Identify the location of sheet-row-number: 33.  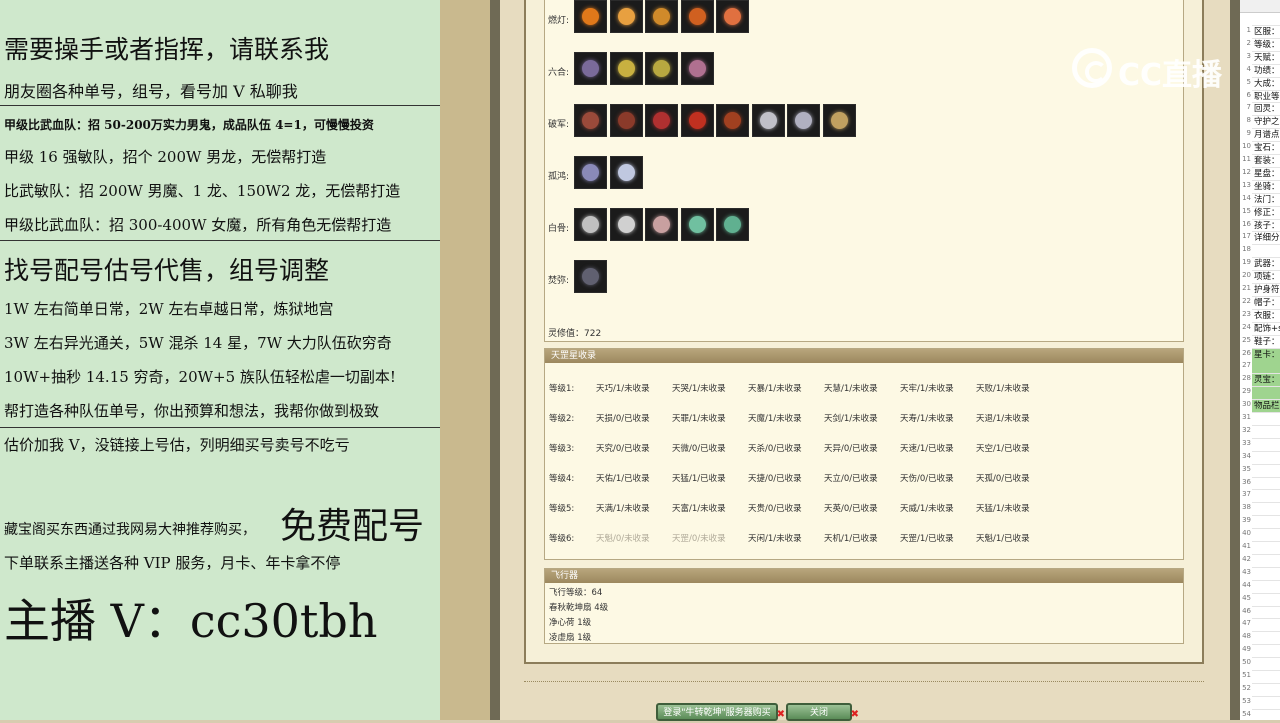
(1246, 442).